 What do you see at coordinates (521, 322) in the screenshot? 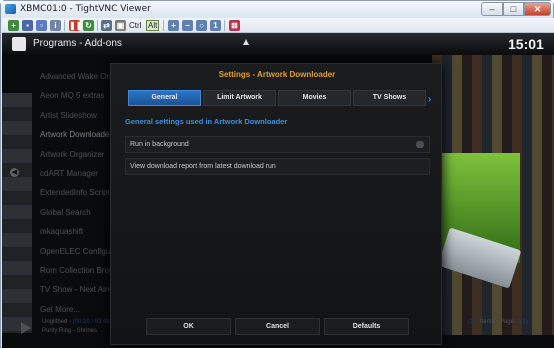
I see `page-count: (1/1)` at bounding box center [521, 322].